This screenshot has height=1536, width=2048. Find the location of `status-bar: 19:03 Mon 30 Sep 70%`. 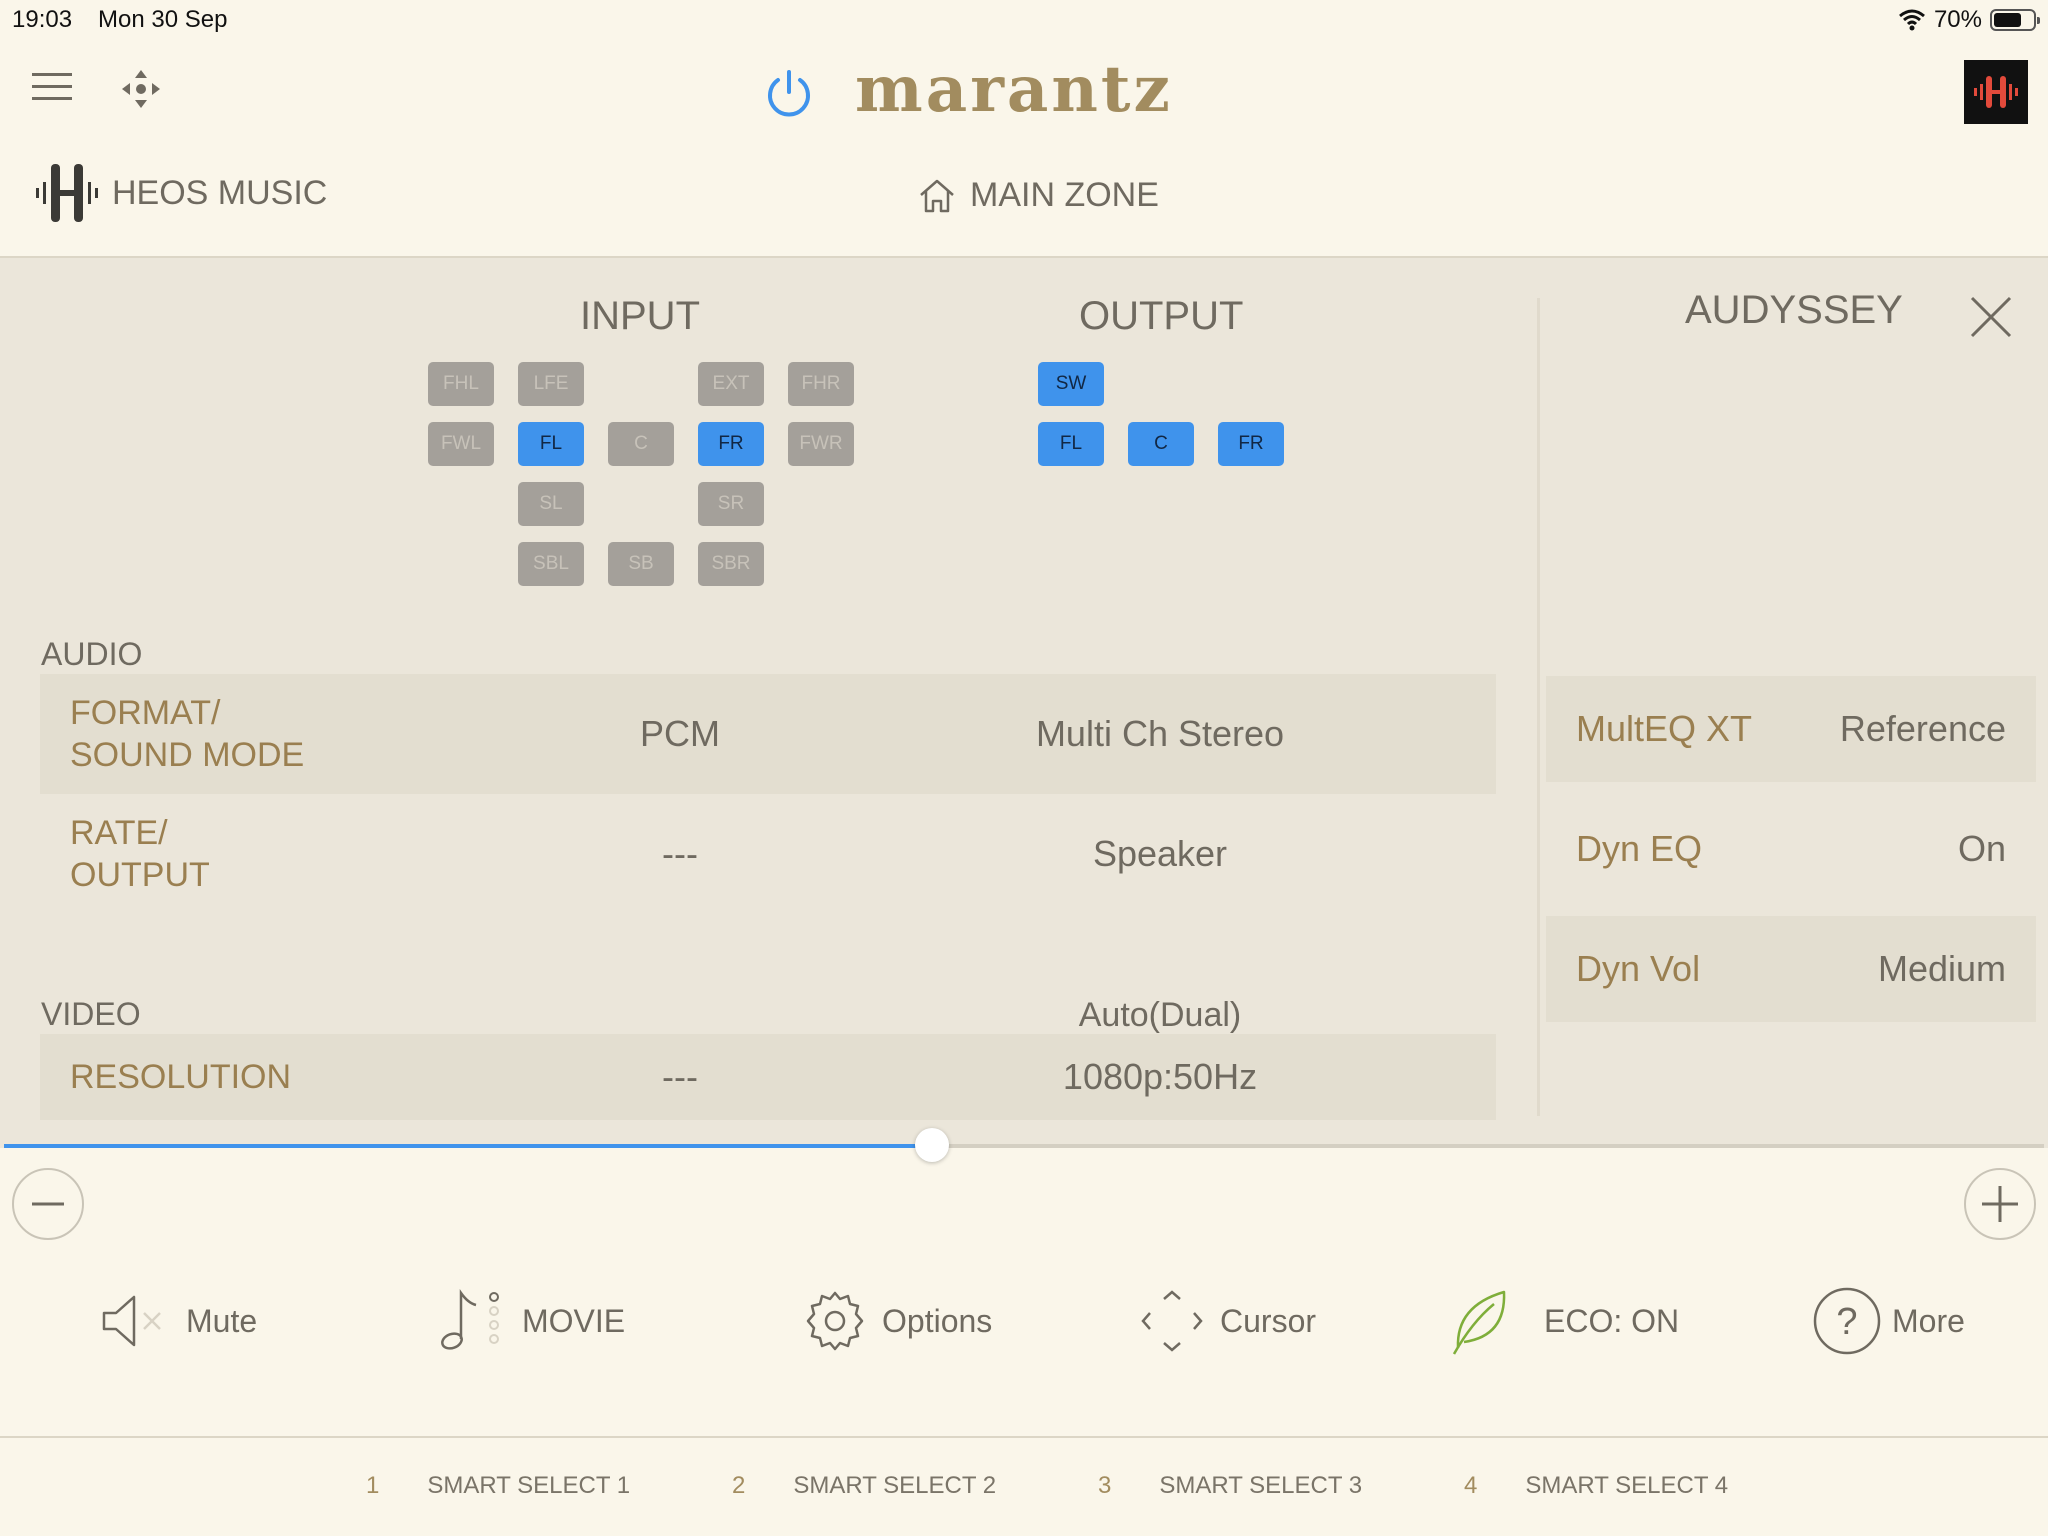

status-bar: 19:03 Mon 30 Sep 70% is located at coordinates (1024, 20).